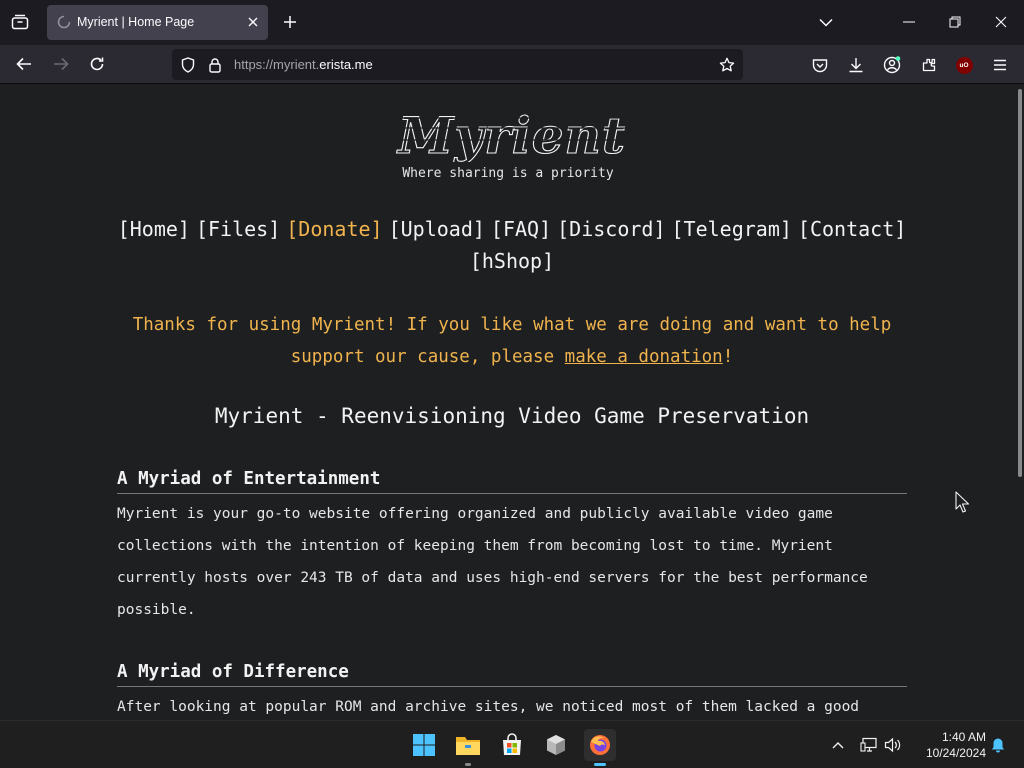 The height and width of the screenshot is (768, 1024). Describe the element at coordinates (826, 22) in the screenshot. I see `list-tabs-icon` at that location.